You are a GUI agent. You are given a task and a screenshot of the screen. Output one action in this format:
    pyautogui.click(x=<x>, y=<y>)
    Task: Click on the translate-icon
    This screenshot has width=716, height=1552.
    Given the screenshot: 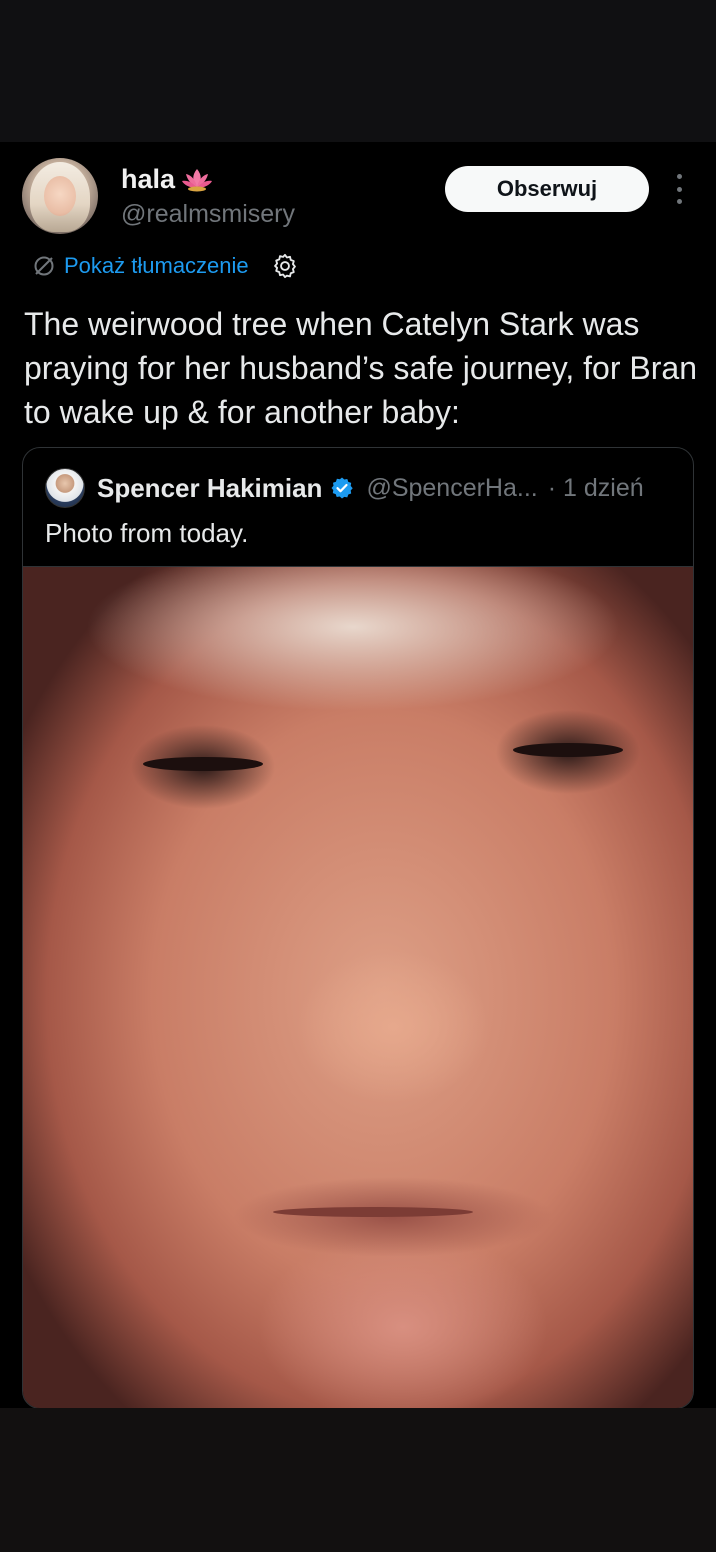 What is the action you would take?
    pyautogui.click(x=44, y=266)
    